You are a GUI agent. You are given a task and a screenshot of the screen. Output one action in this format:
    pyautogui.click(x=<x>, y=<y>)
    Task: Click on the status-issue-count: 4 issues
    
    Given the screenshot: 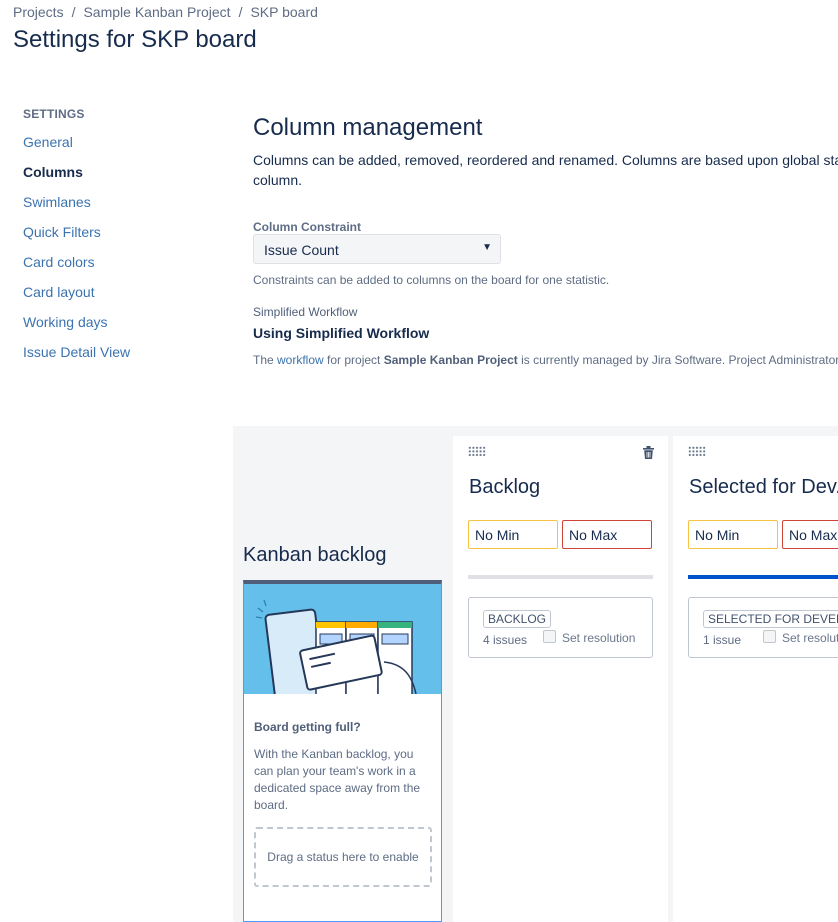 What is the action you would take?
    pyautogui.click(x=505, y=640)
    